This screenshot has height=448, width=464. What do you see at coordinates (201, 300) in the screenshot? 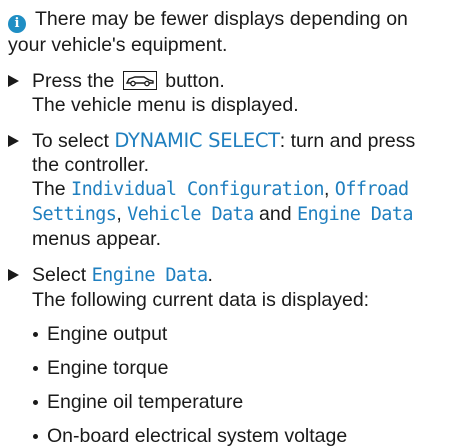
I see `step3-result: The following current data is displayed:` at bounding box center [201, 300].